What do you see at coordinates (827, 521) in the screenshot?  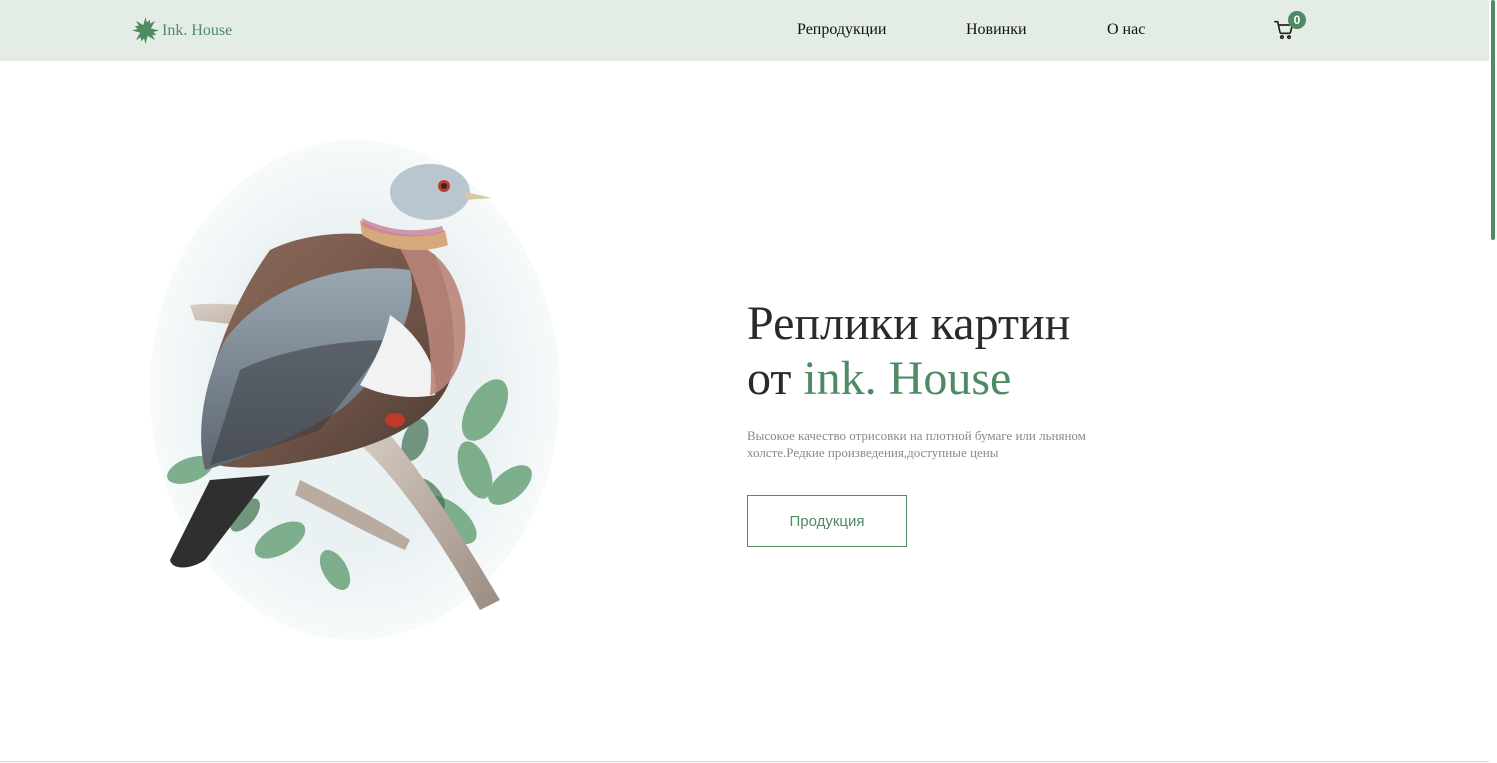 I see `products-button: Продукция` at bounding box center [827, 521].